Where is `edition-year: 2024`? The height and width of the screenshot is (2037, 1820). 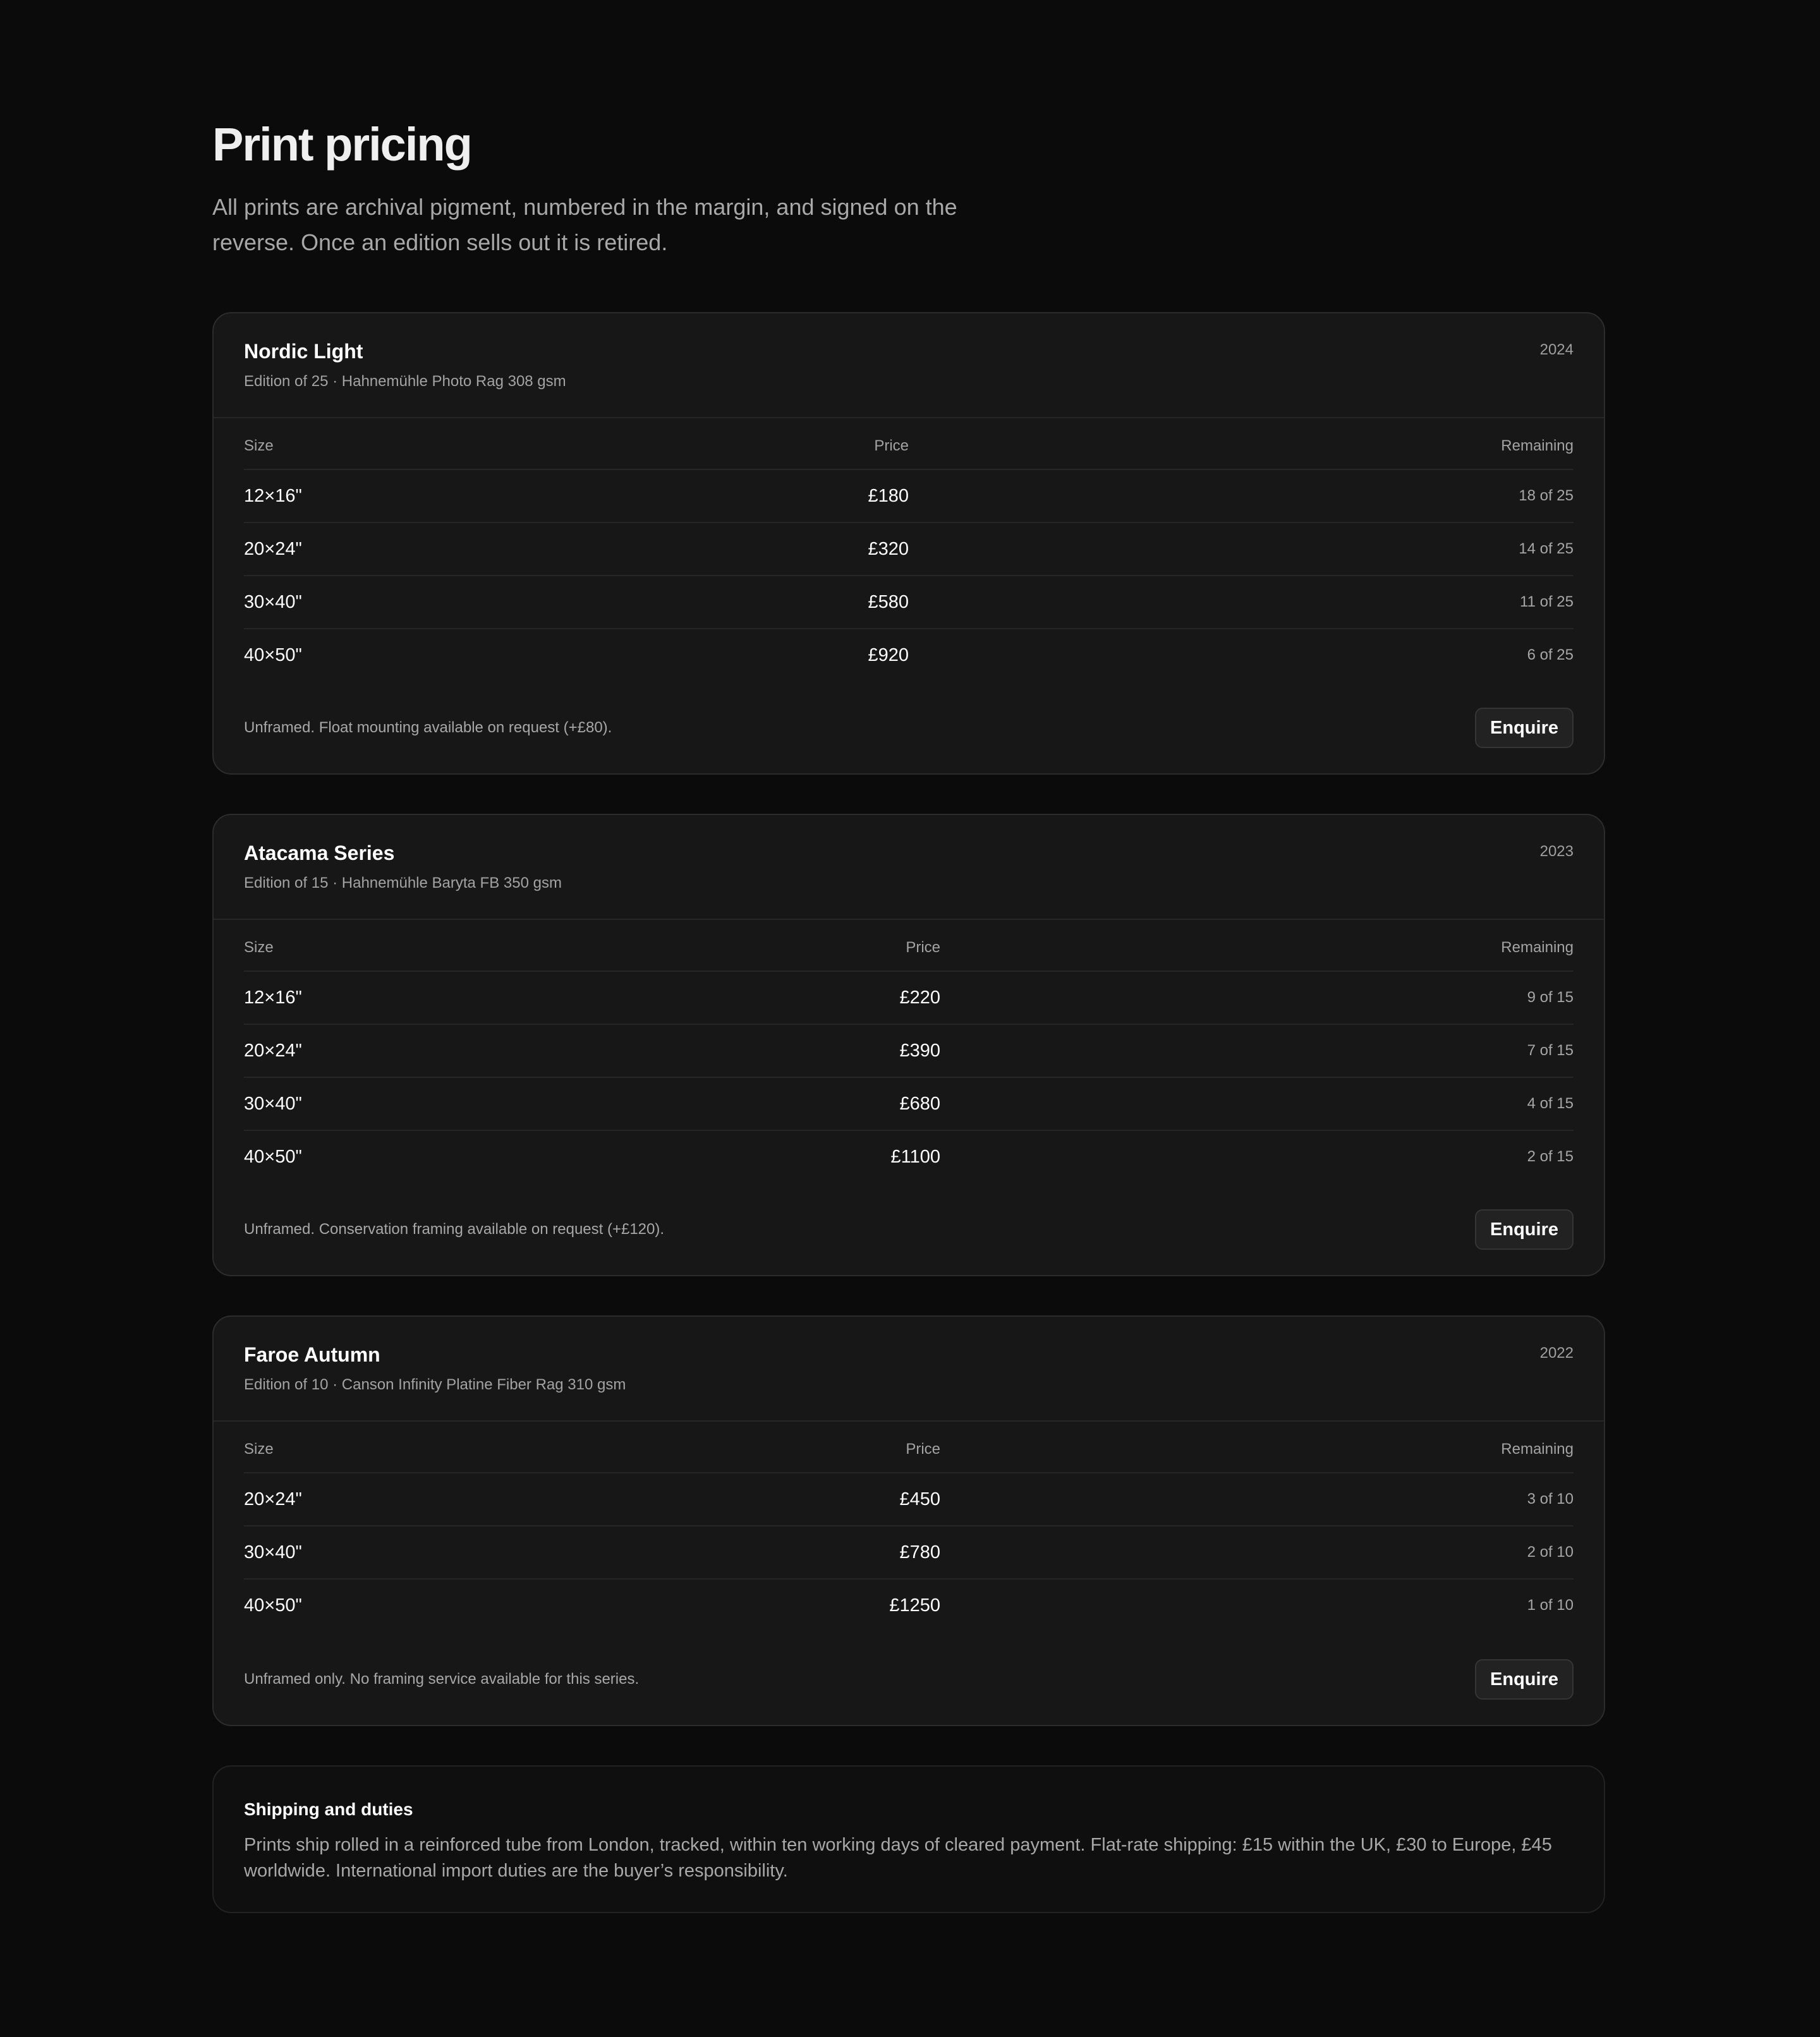
edition-year: 2024 is located at coordinates (1556, 349).